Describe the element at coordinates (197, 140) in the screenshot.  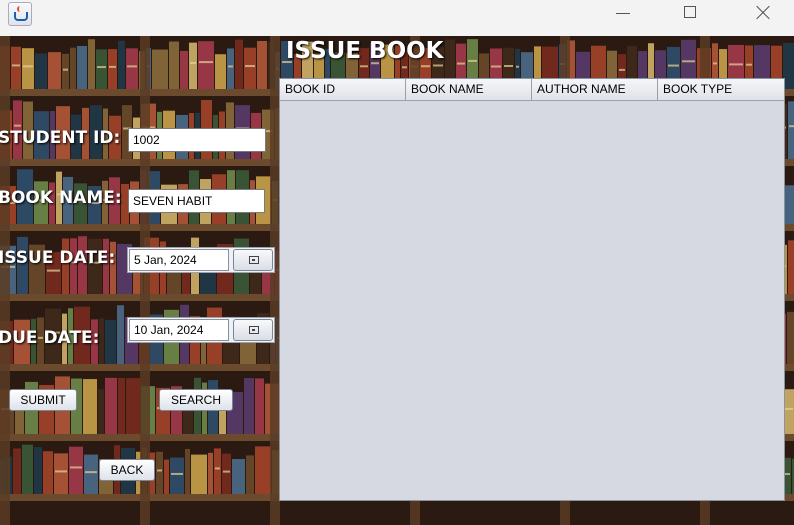
I see `student-id-field` at that location.